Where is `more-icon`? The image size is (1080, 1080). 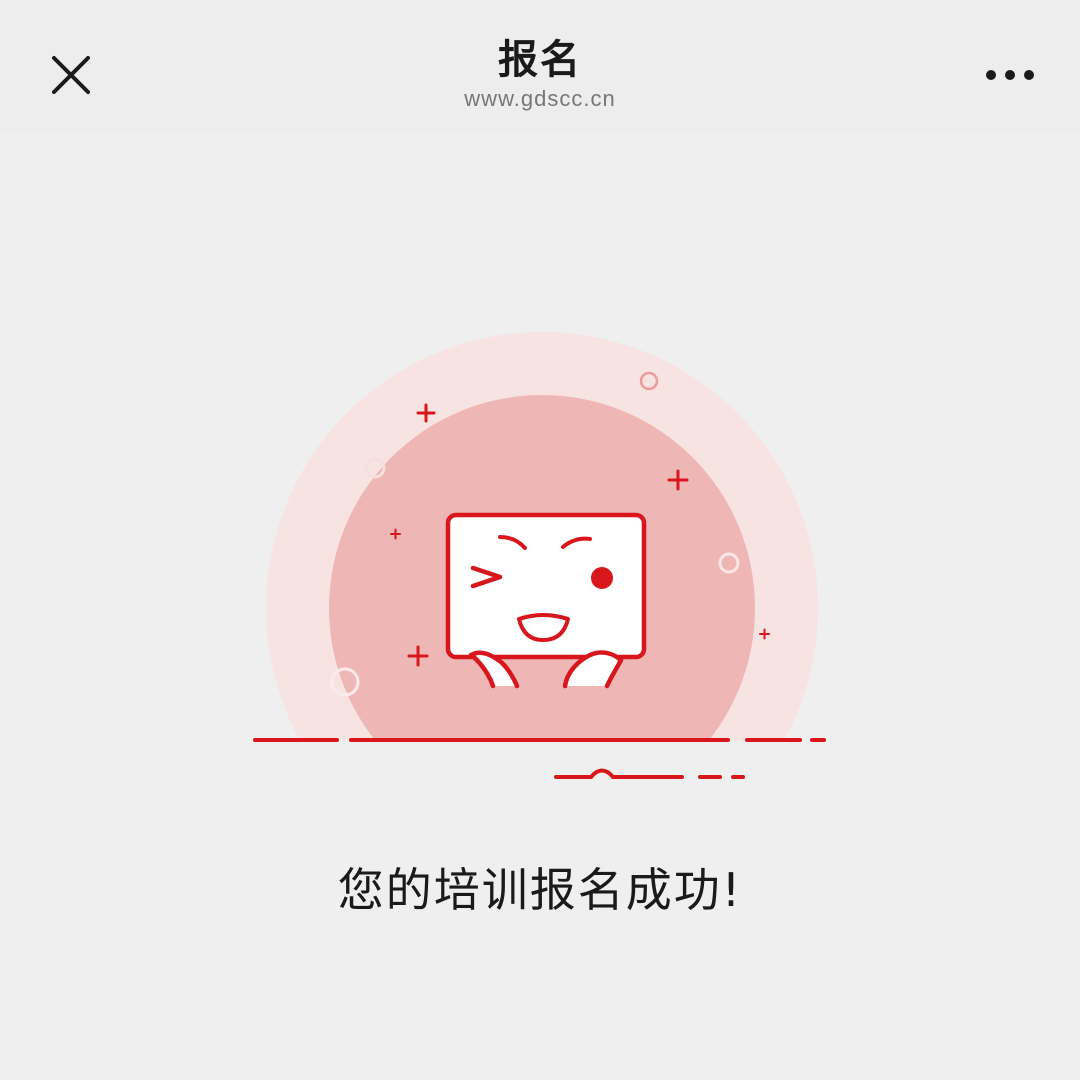 more-icon is located at coordinates (1010, 75).